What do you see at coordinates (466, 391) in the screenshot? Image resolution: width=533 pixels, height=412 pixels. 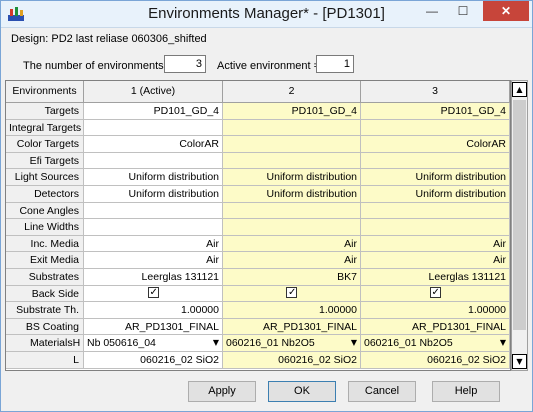 I see `help-button: Help` at bounding box center [466, 391].